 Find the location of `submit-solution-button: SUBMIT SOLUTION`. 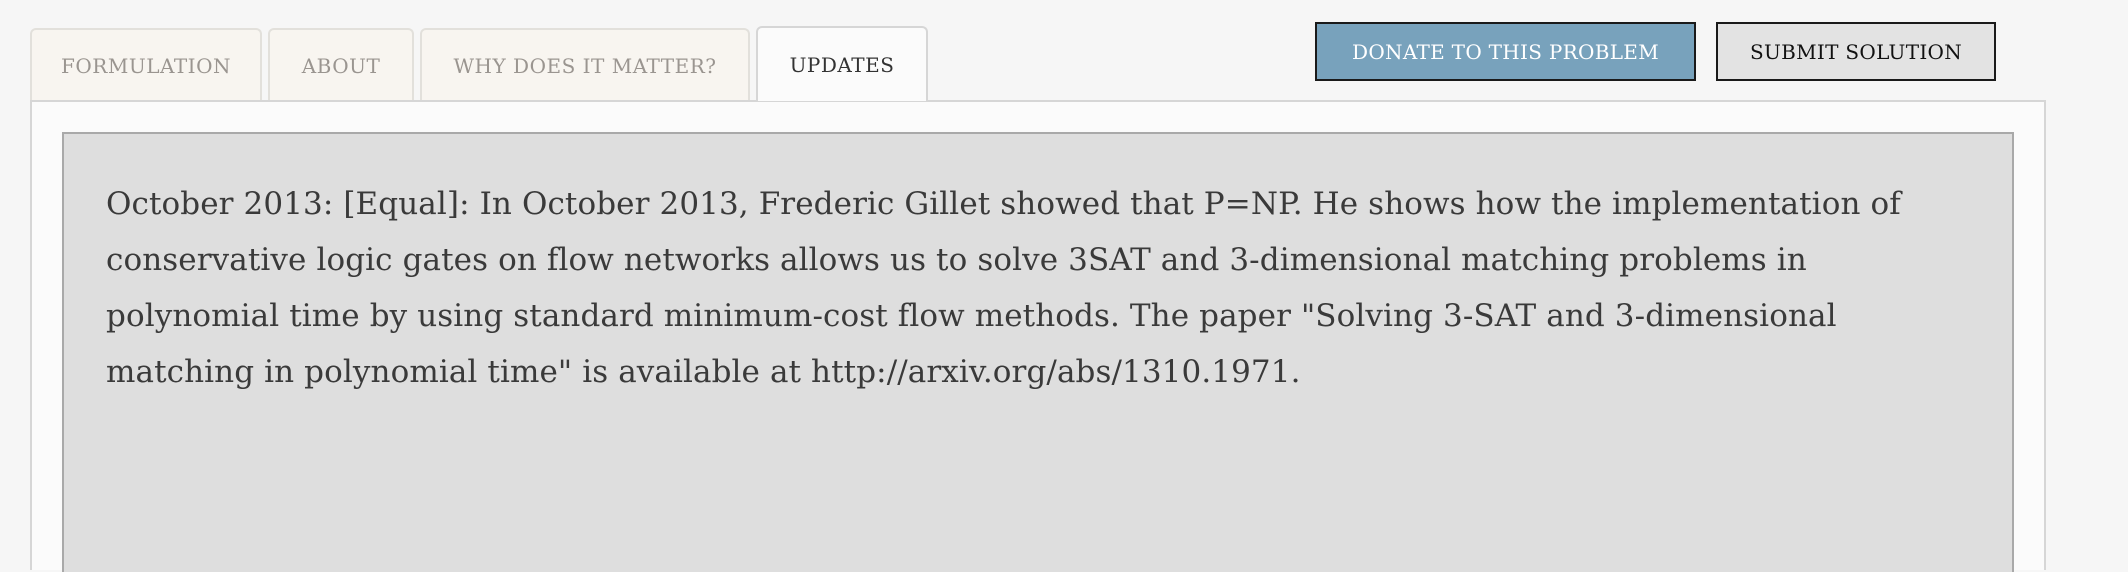

submit-solution-button: SUBMIT SOLUTION is located at coordinates (1856, 51).